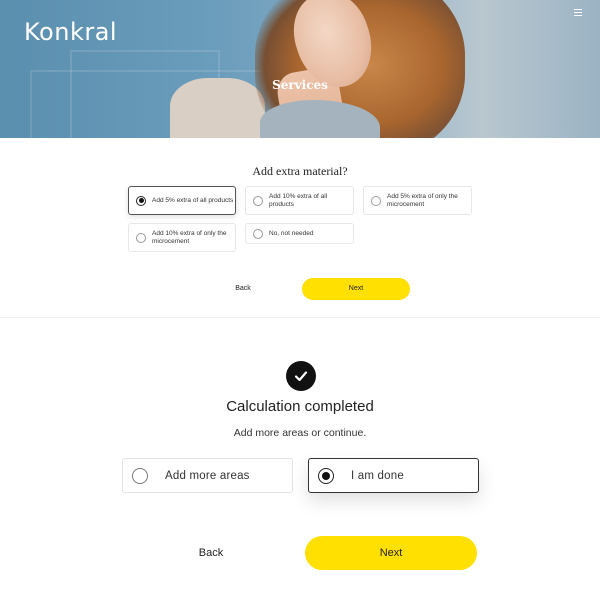  Describe the element at coordinates (300, 406) in the screenshot. I see `completion-title: Calculation completed` at that location.